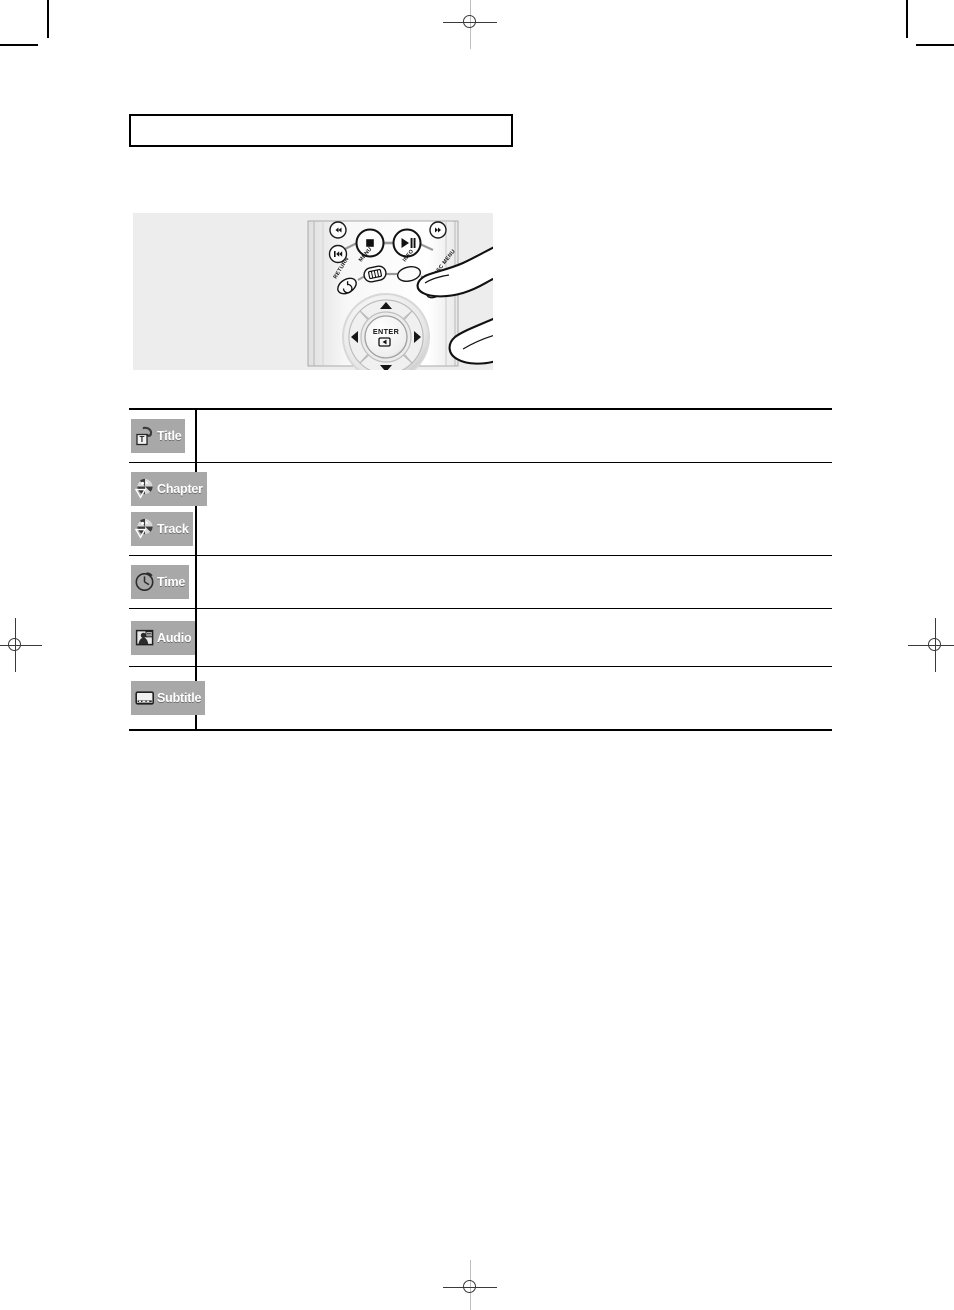  What do you see at coordinates (145, 698) in the screenshot?
I see `subtitle-icon` at bounding box center [145, 698].